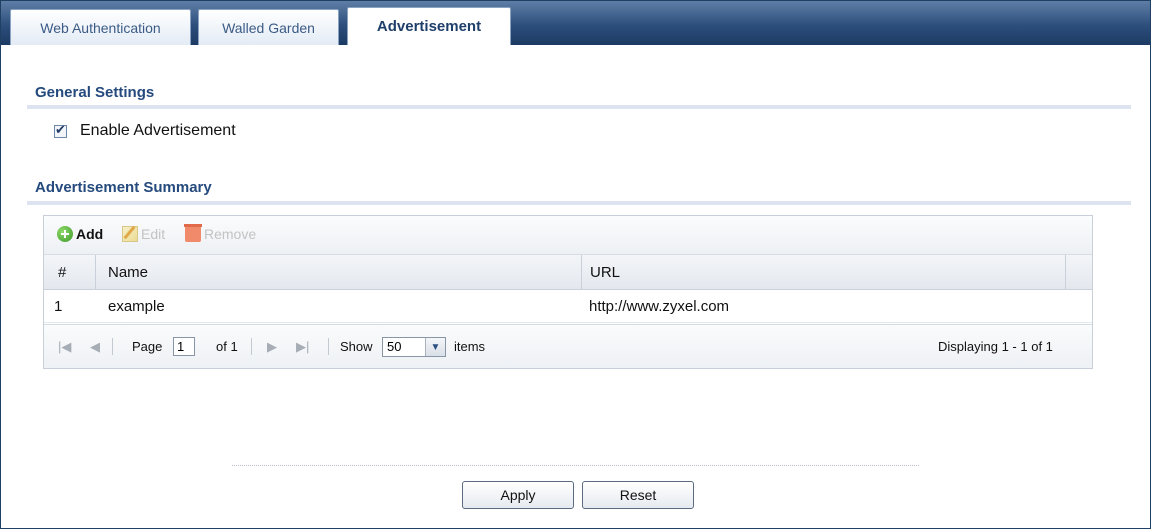  Describe the element at coordinates (995, 346) in the screenshot. I see `displaying-count: Displaying 1 - 1 of 1` at that location.